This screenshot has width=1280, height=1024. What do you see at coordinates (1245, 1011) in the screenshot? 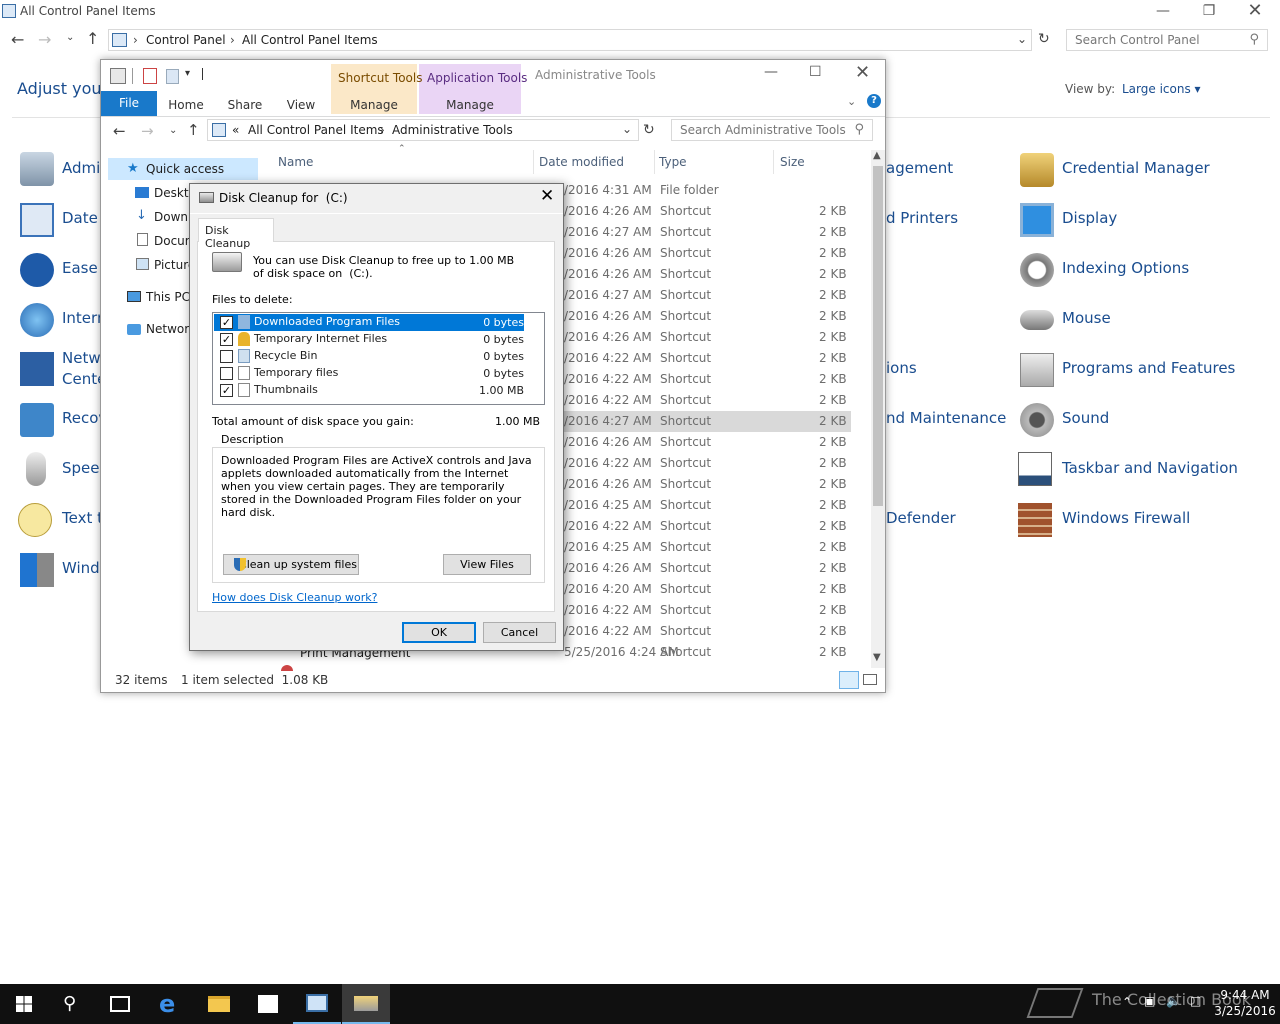
I see `clock-date: 3/25/2016` at bounding box center [1245, 1011].